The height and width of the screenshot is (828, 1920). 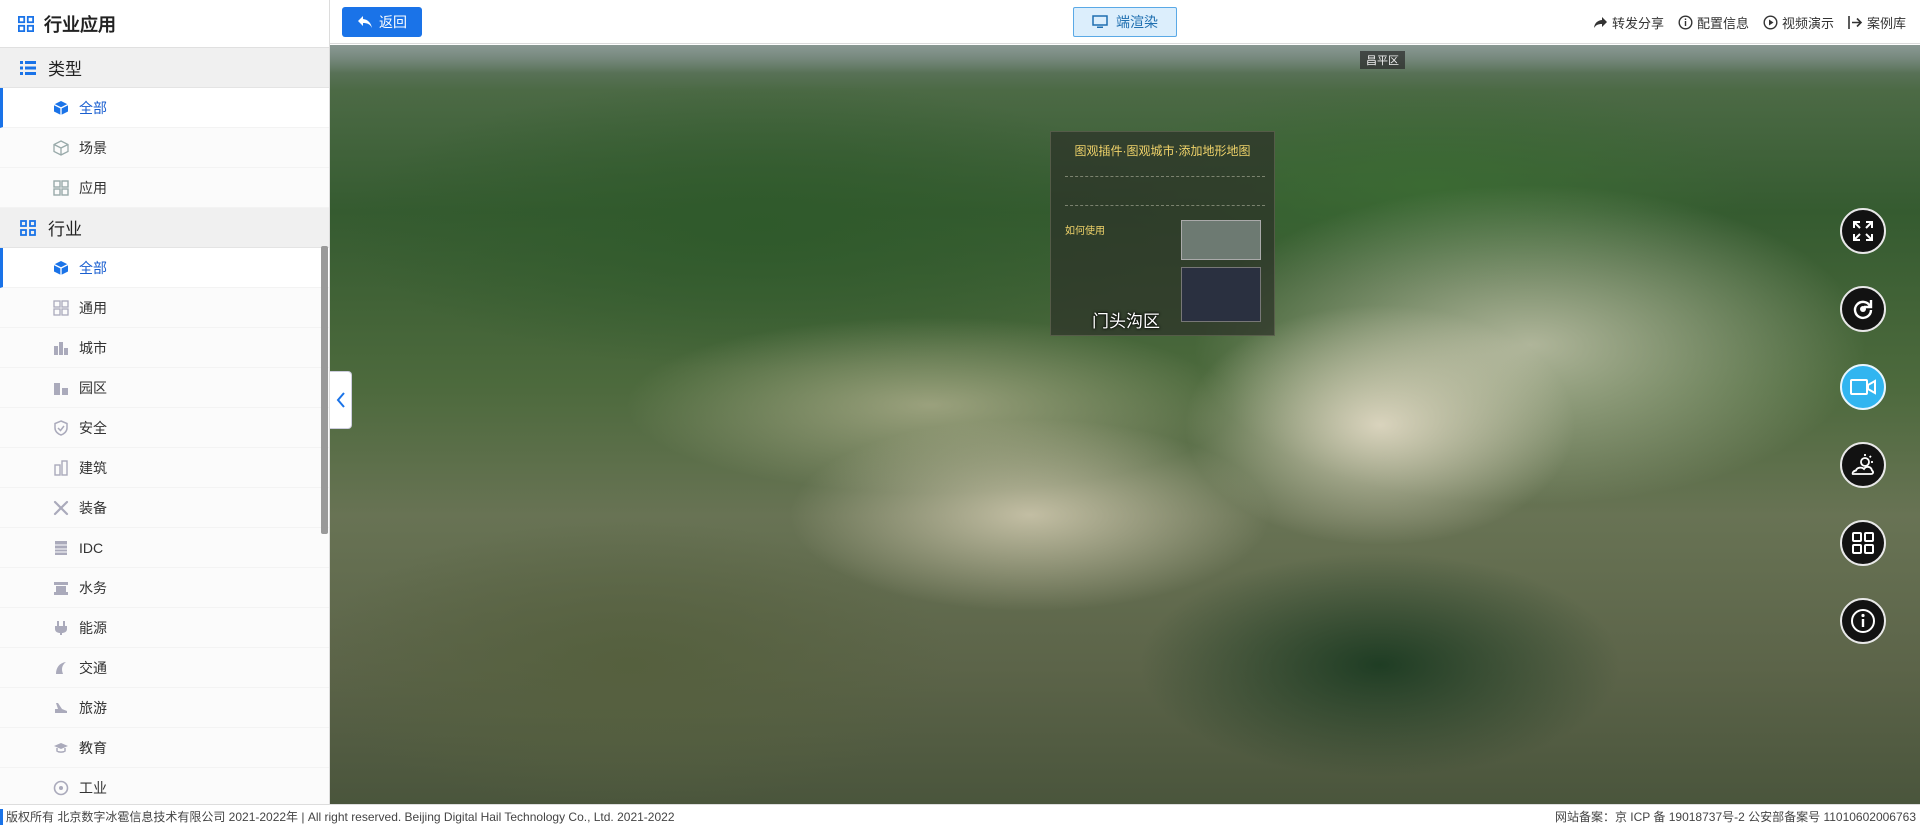 What do you see at coordinates (164, 228) in the screenshot?
I see `section-industry: 行业` at bounding box center [164, 228].